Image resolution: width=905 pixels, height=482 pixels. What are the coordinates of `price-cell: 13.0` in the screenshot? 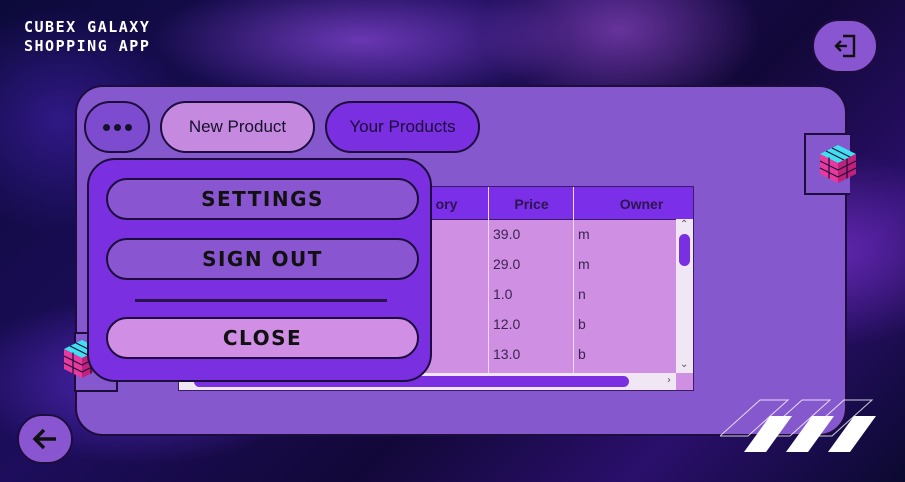 It's located at (507, 354).